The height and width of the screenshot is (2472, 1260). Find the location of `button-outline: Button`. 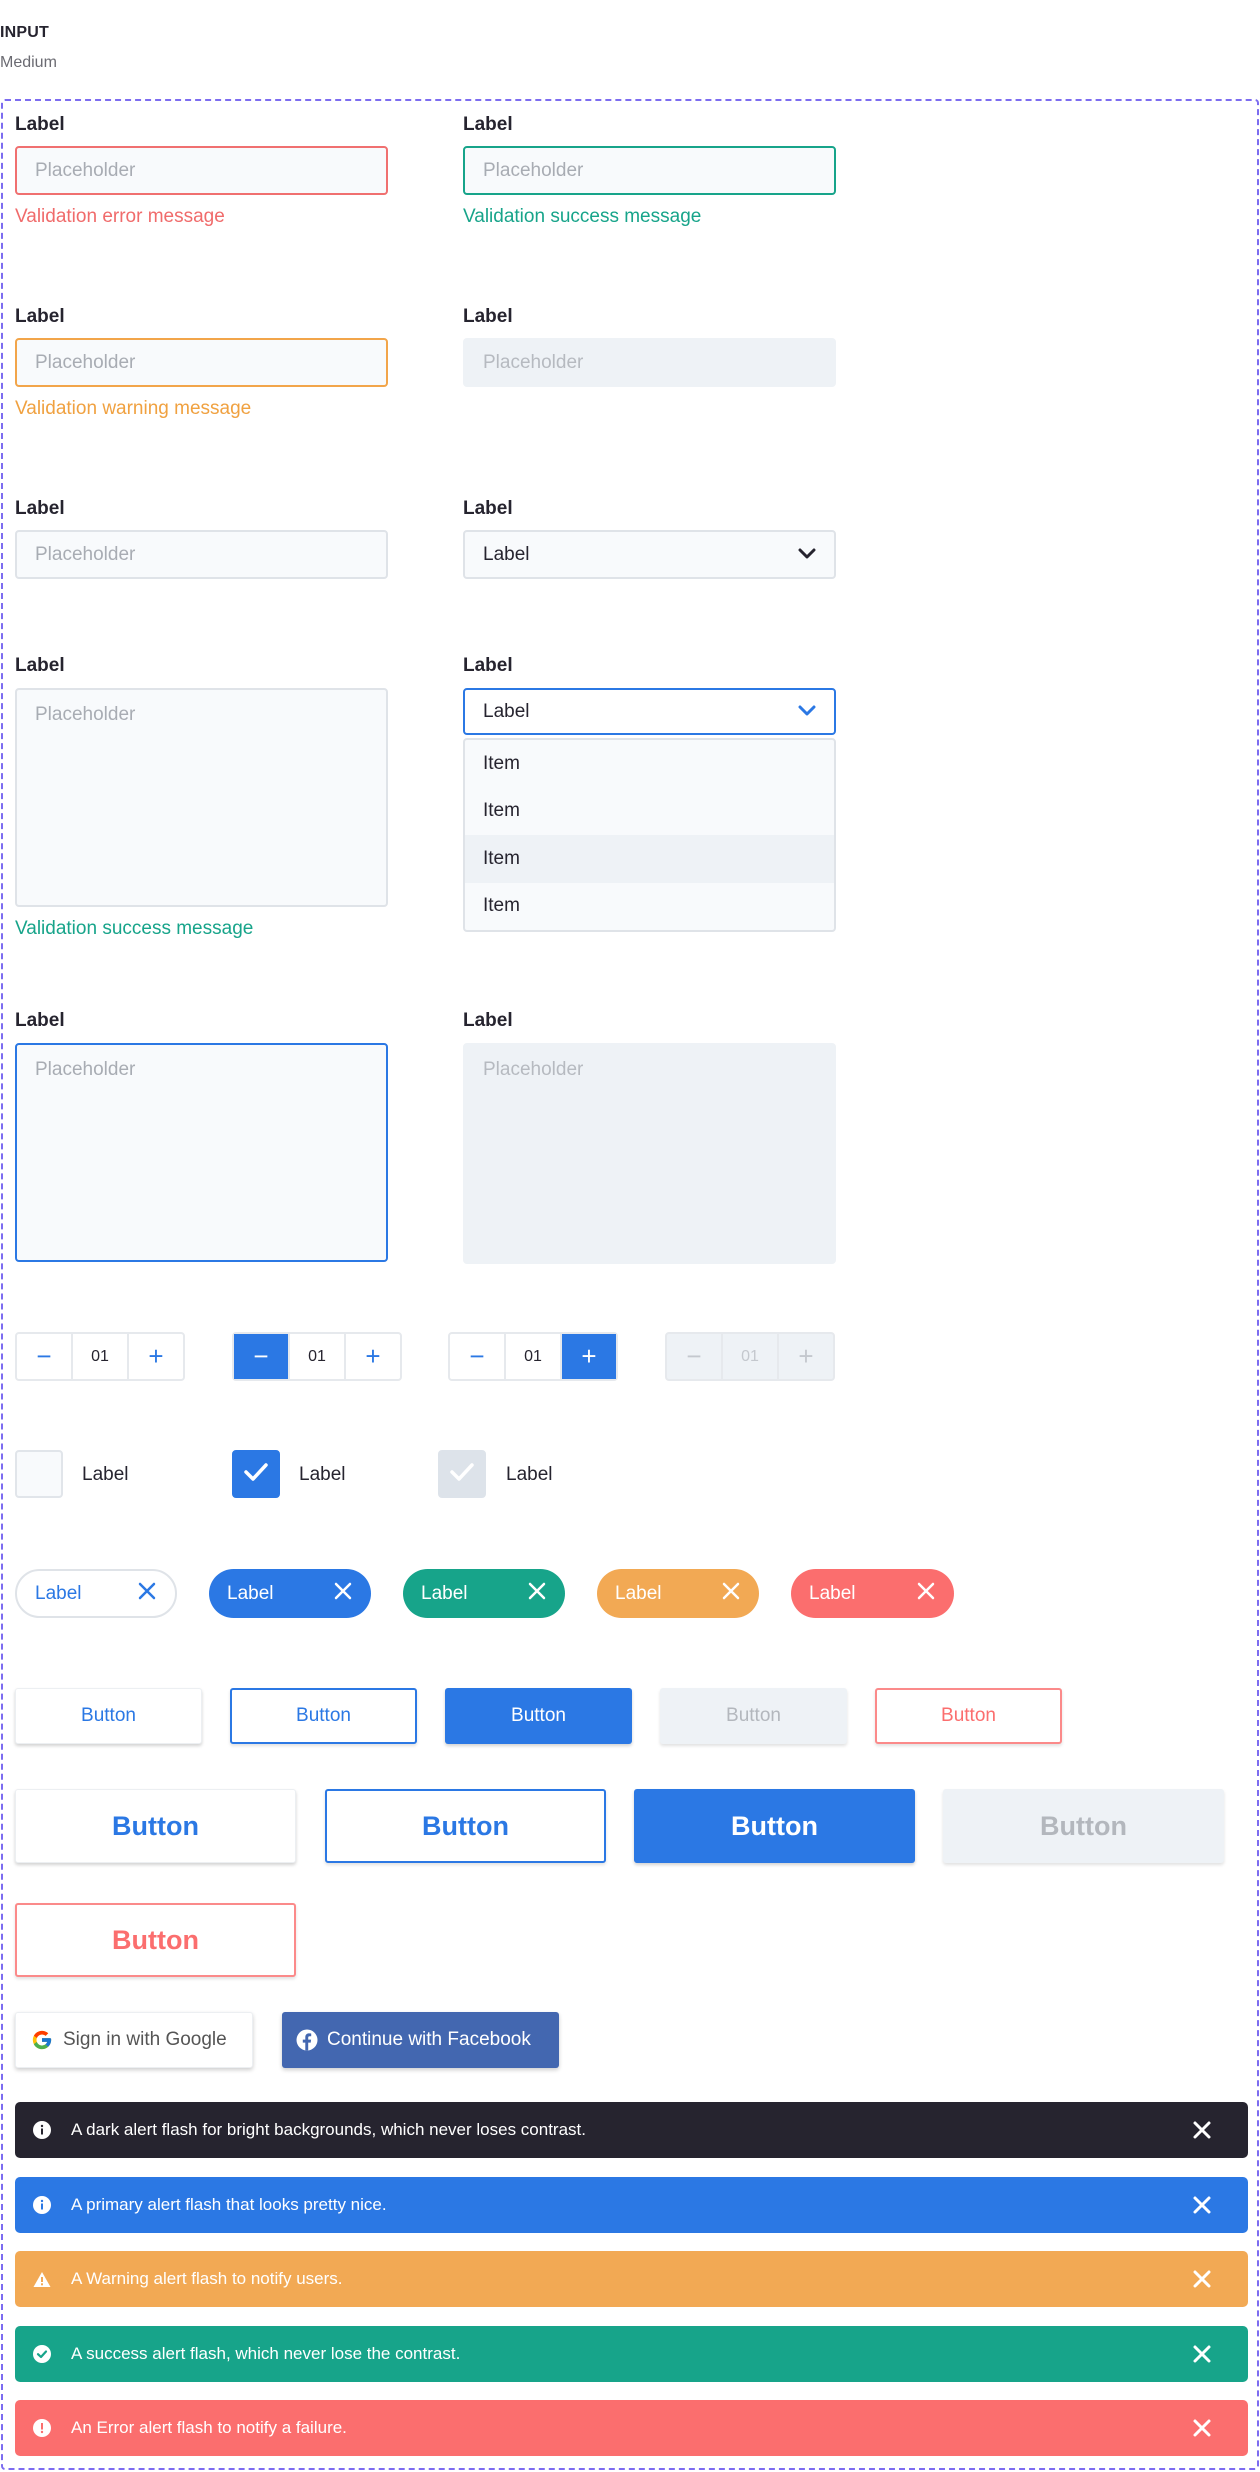

button-outline: Button is located at coordinates (323, 1716).